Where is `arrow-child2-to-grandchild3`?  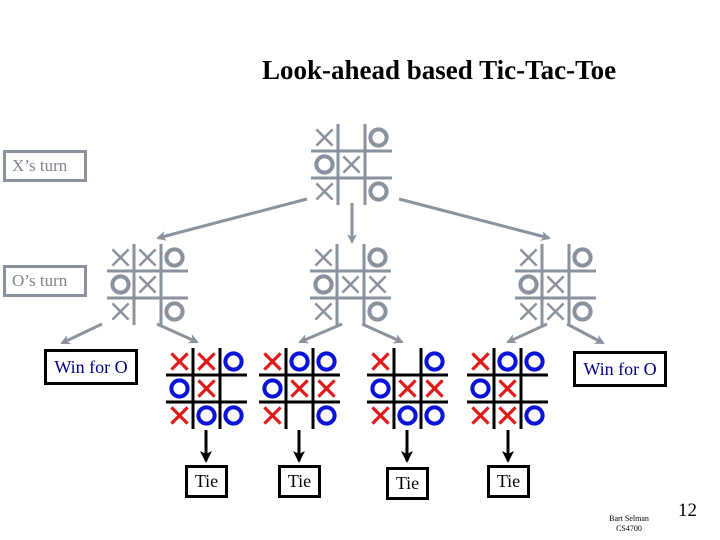 arrow-child2-to-grandchild3 is located at coordinates (382, 333).